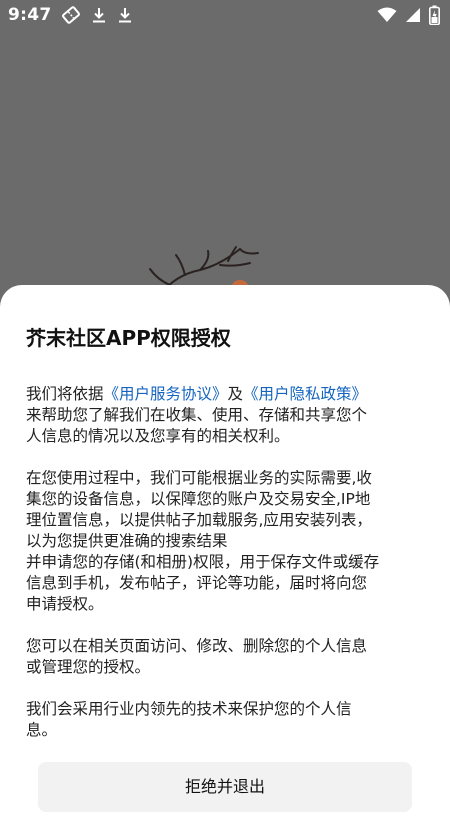 The height and width of the screenshot is (825, 450). Describe the element at coordinates (387, 15) in the screenshot. I see `wifi-icon` at that location.